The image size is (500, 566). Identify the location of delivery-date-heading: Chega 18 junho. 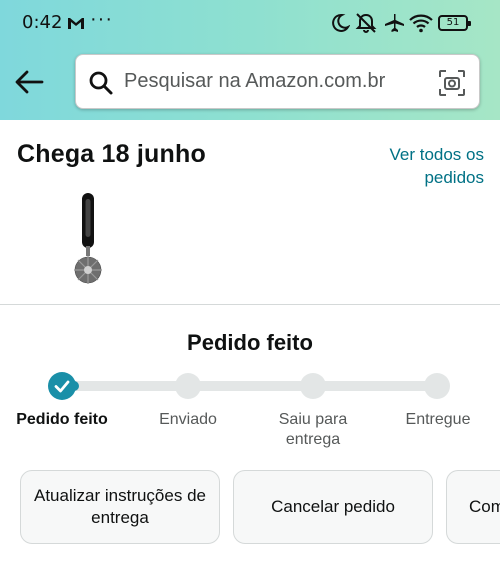
(111, 154).